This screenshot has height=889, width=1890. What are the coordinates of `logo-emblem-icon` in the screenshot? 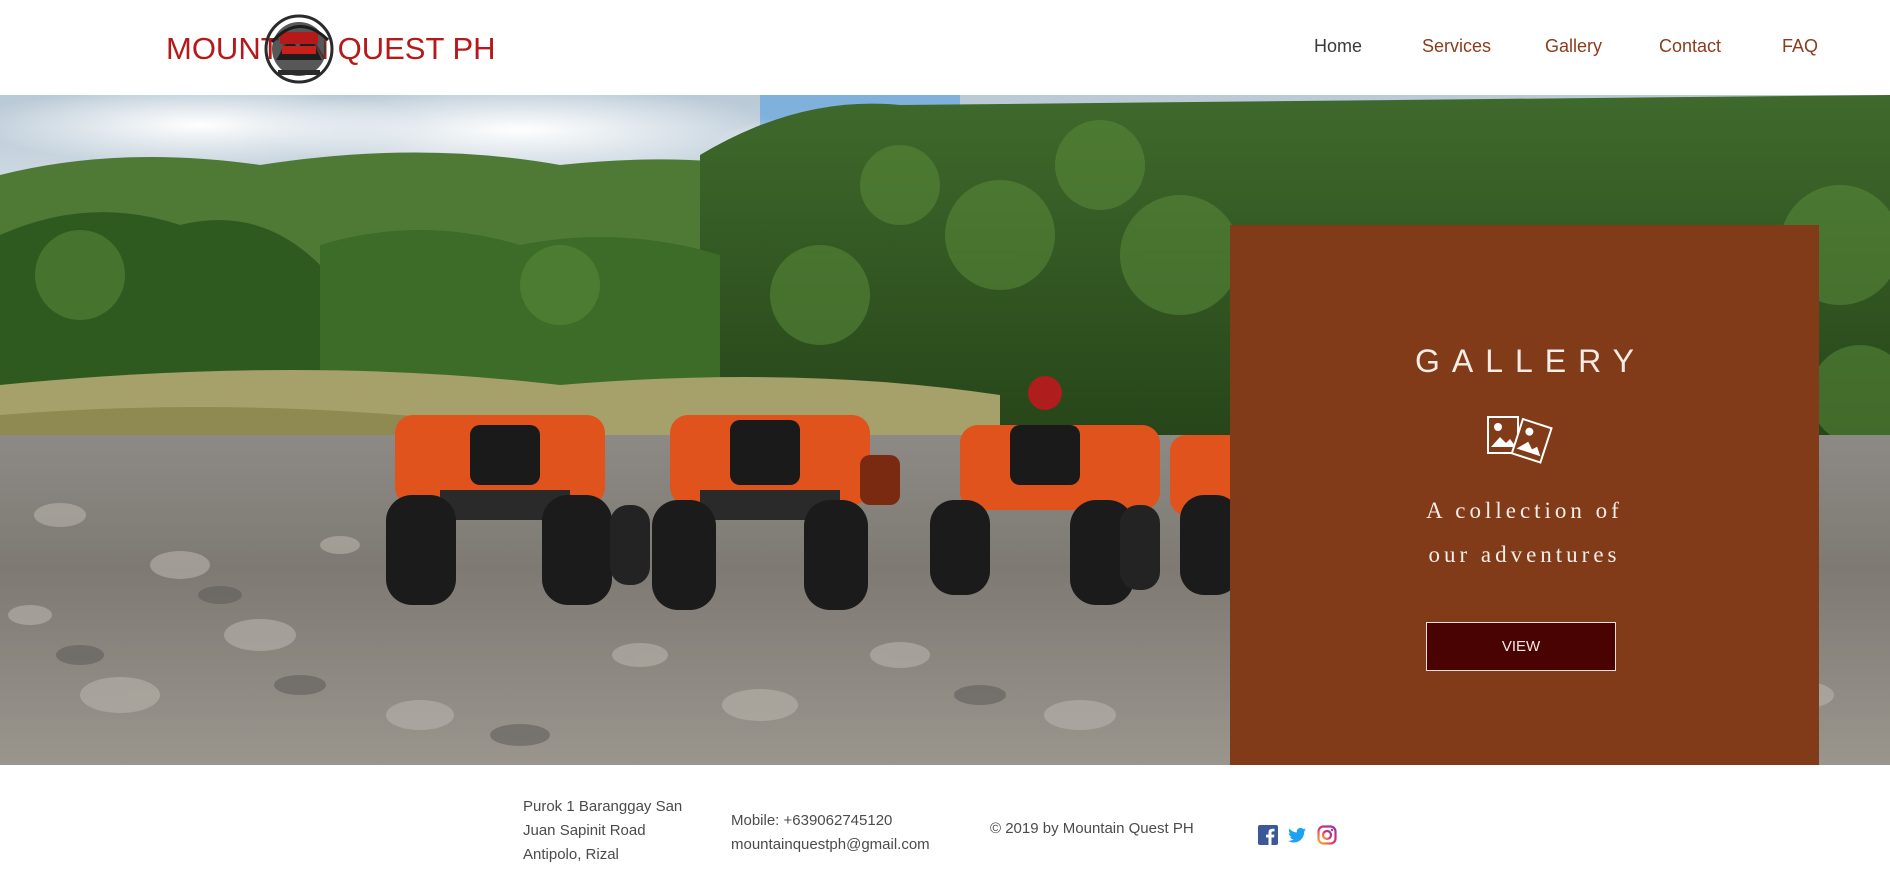 It's located at (299, 49).